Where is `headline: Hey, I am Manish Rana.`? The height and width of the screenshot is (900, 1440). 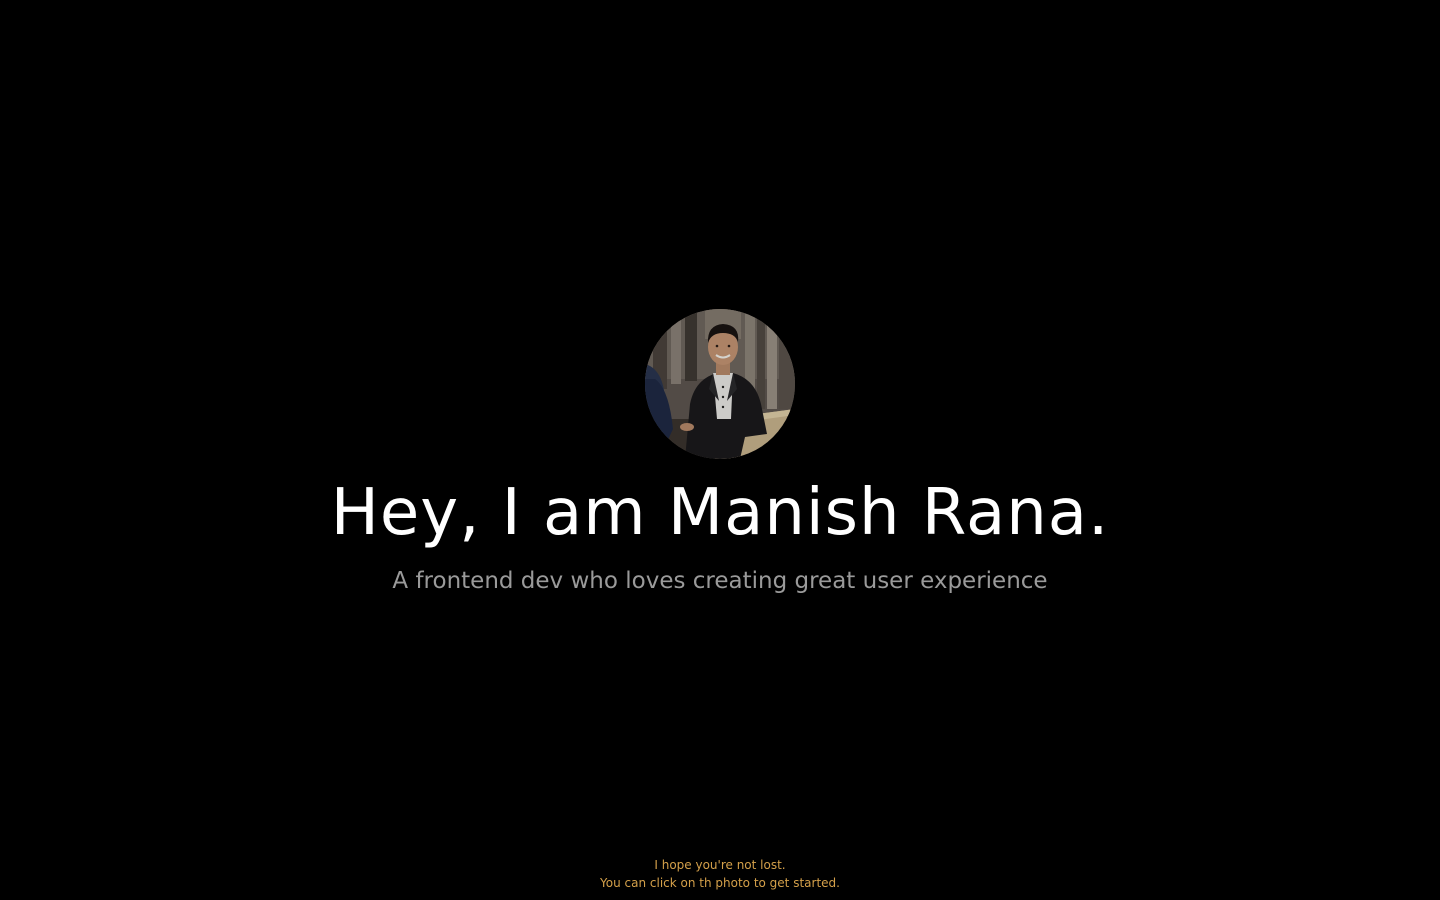 headline: Hey, I am Manish Rana. is located at coordinates (720, 513).